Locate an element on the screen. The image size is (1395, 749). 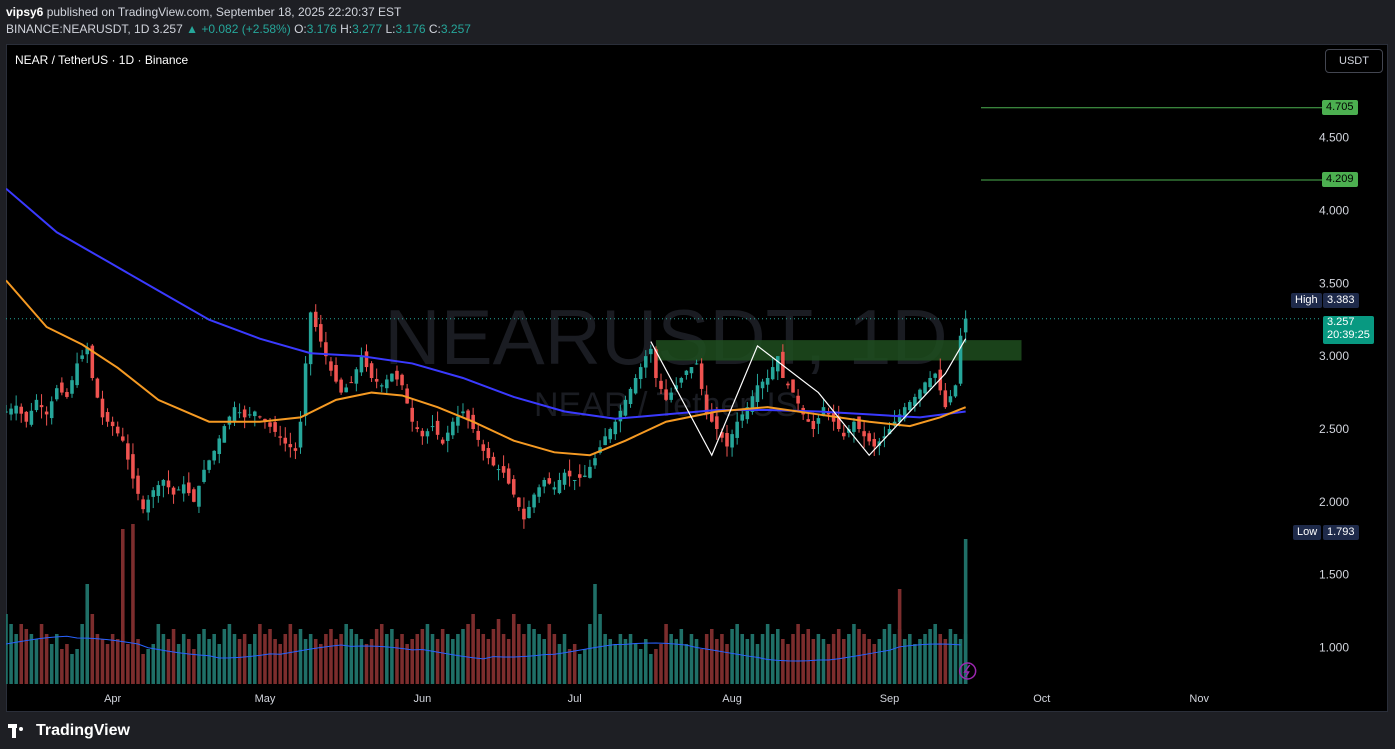
y-axis-tick-label: 4.500 is located at coordinates (1334, 138).